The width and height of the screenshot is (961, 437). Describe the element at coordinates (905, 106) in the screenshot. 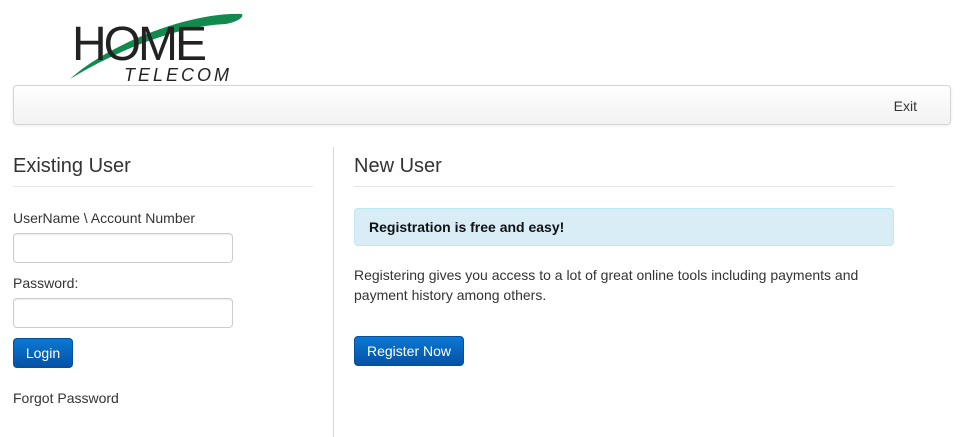

I see `exit-link: Exit` at that location.